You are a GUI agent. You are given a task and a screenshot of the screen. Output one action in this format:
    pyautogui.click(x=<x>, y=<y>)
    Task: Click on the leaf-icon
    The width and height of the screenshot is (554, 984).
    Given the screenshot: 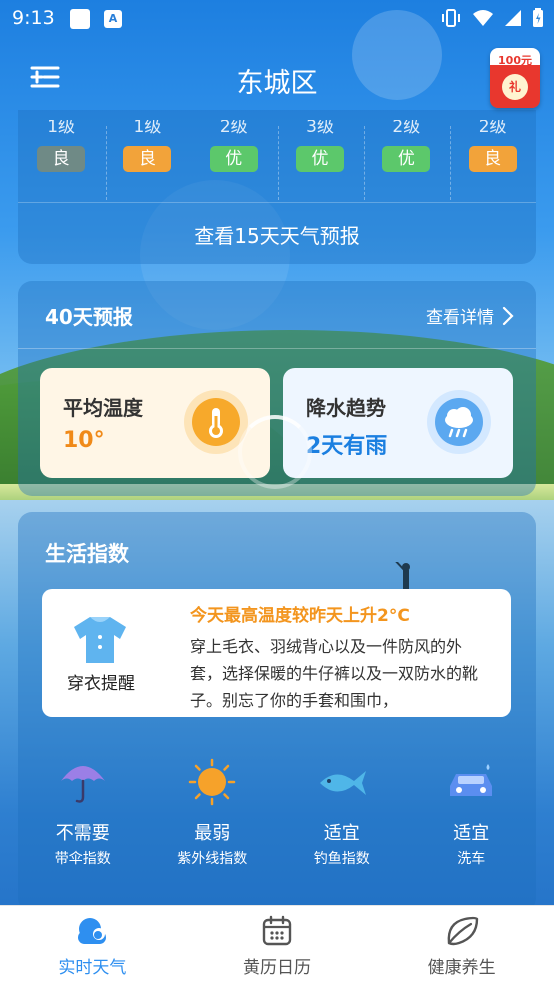 What is the action you would take?
    pyautogui.click(x=462, y=931)
    